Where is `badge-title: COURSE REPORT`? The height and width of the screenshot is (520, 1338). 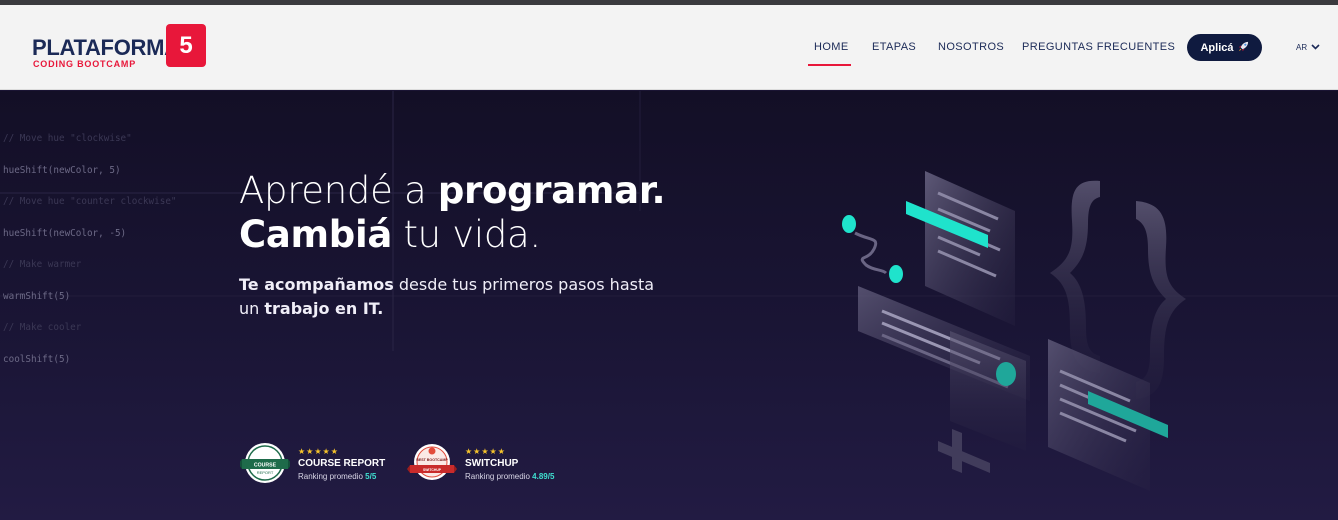 badge-title: COURSE REPORT is located at coordinates (342, 463).